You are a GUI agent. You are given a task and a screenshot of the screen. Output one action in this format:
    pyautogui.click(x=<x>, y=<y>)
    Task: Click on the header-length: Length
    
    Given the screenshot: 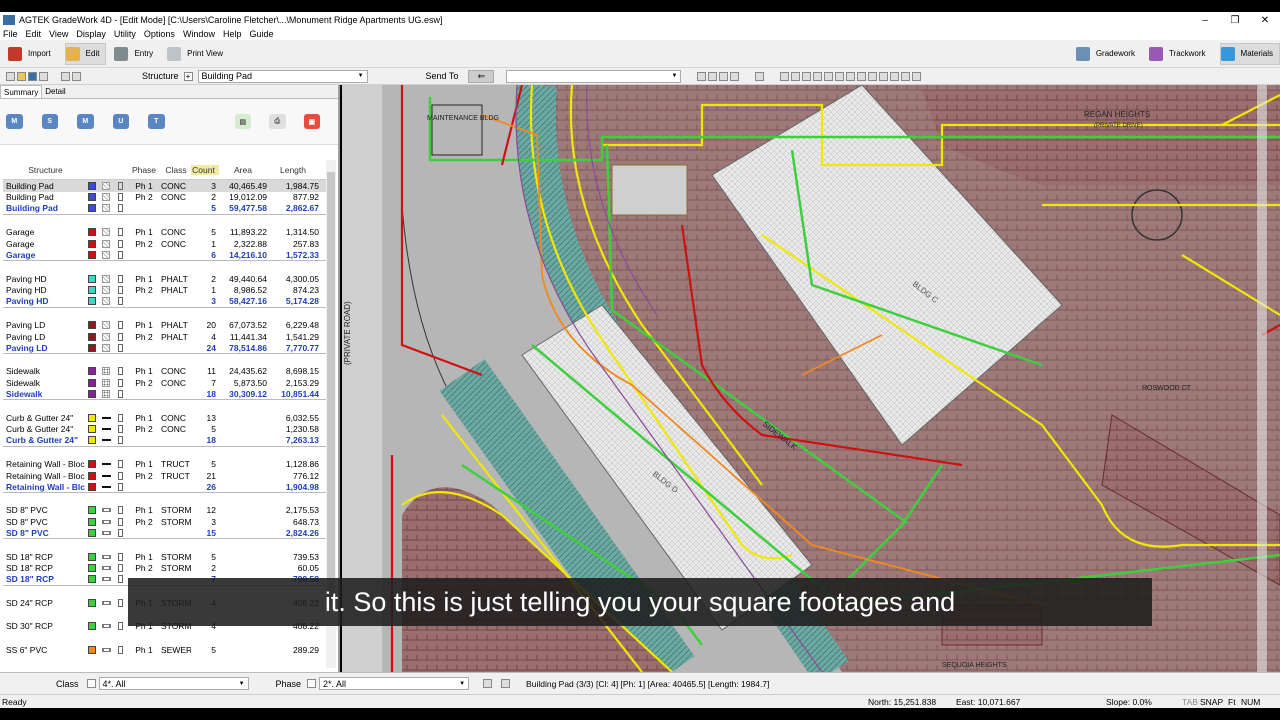 What is the action you would take?
    pyautogui.click(x=293, y=170)
    